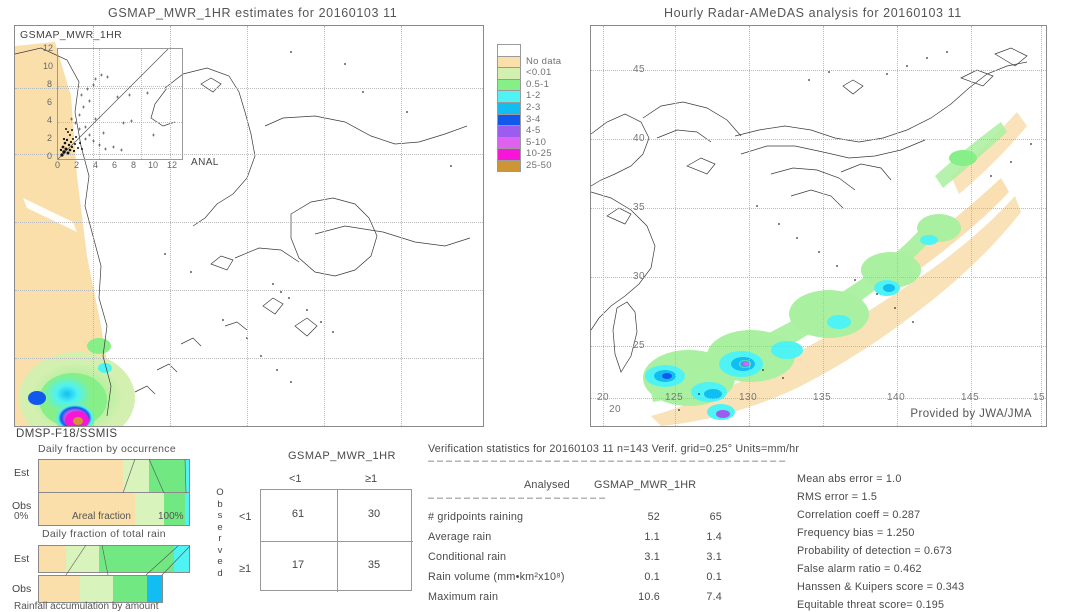  I want to click on legend-label: 5-10, so click(536, 142).